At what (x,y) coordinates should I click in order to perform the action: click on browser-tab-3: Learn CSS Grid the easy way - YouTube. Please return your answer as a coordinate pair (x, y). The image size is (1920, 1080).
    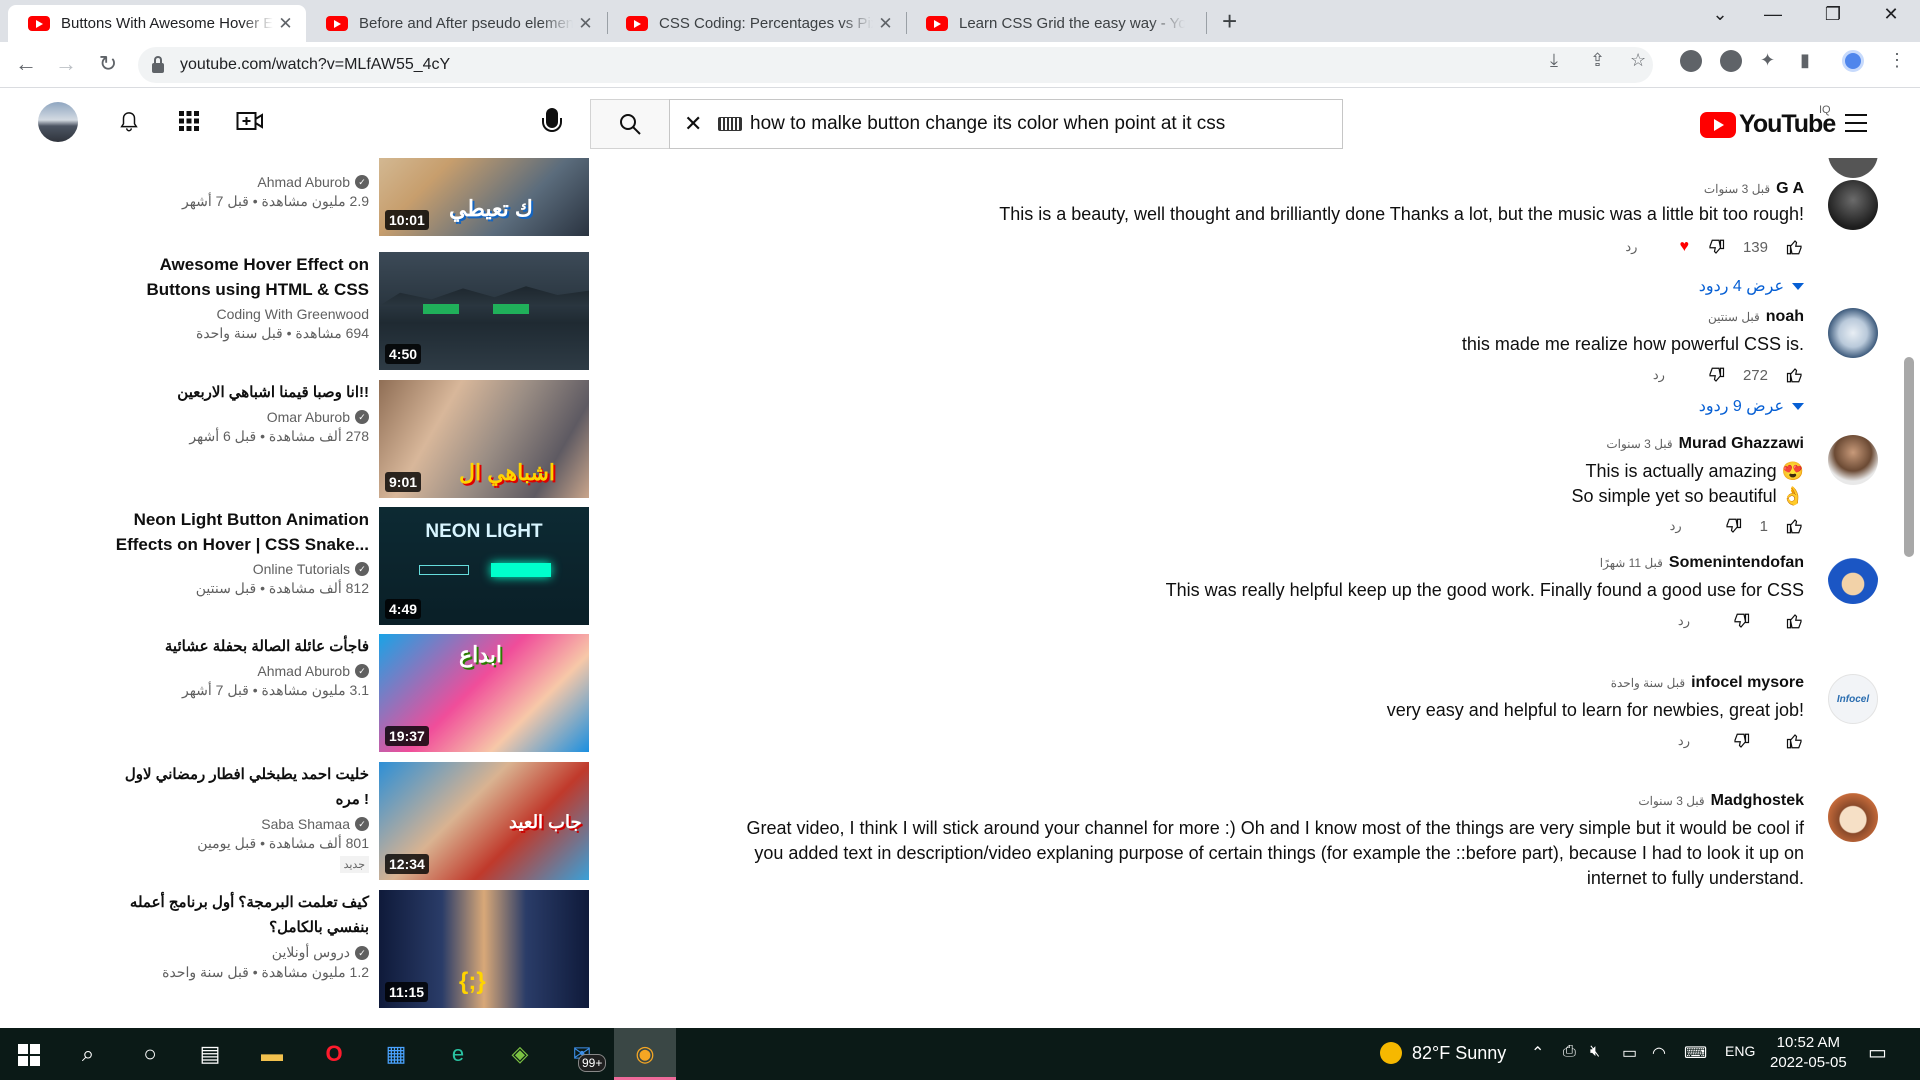
    Looking at the image, I should click on (1056, 23).